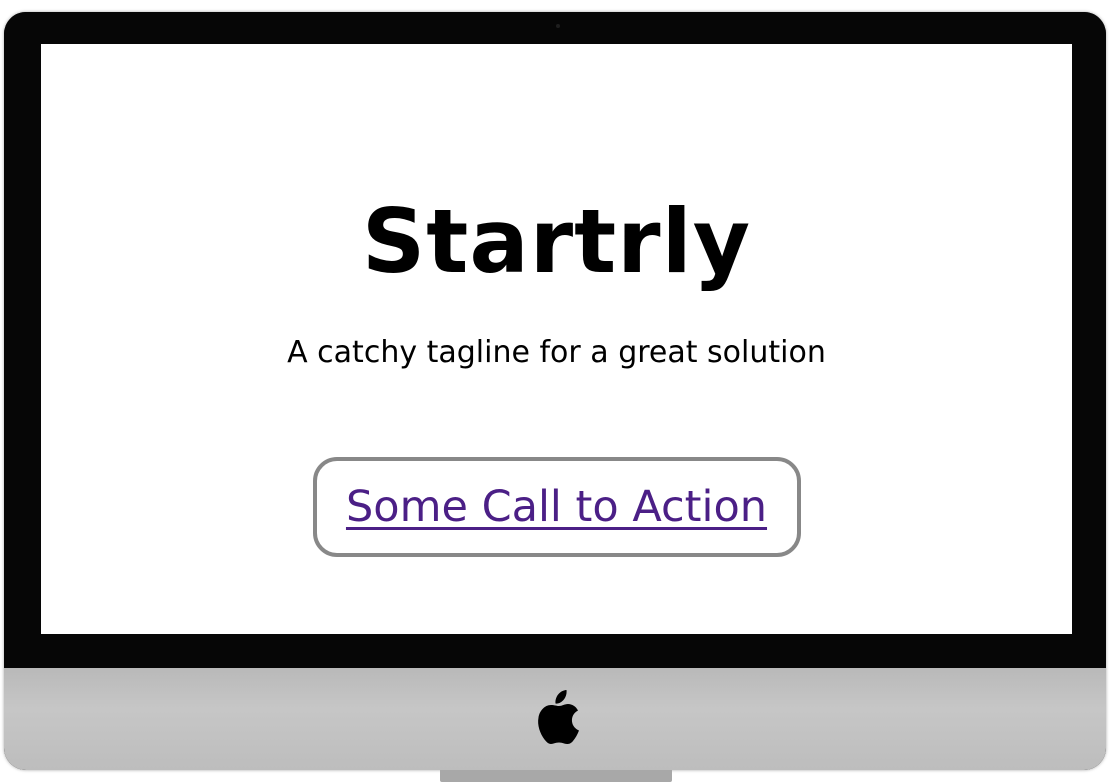 This screenshot has height=782, width=1110. I want to click on tagline: A catchy tagline for a great solution, so click(556, 352).